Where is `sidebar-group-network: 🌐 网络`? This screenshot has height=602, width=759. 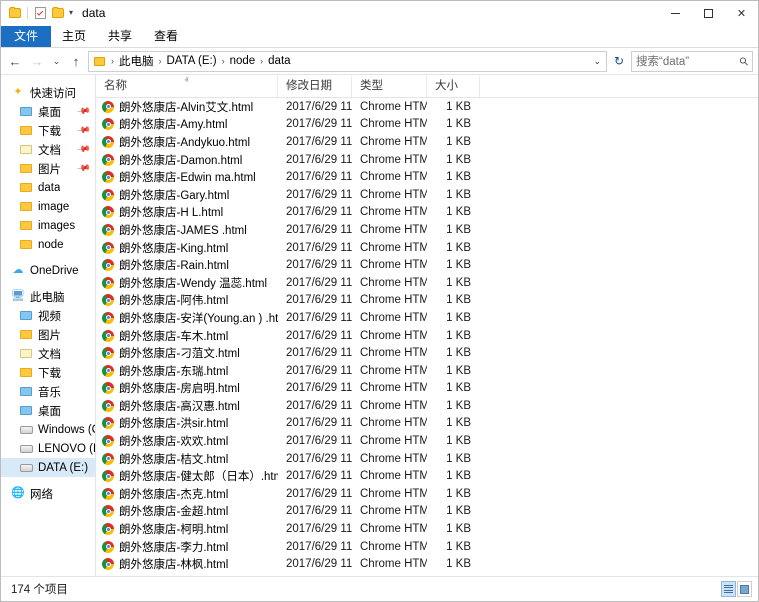
sidebar-group-network: 🌐 网络 is located at coordinates (48, 493).